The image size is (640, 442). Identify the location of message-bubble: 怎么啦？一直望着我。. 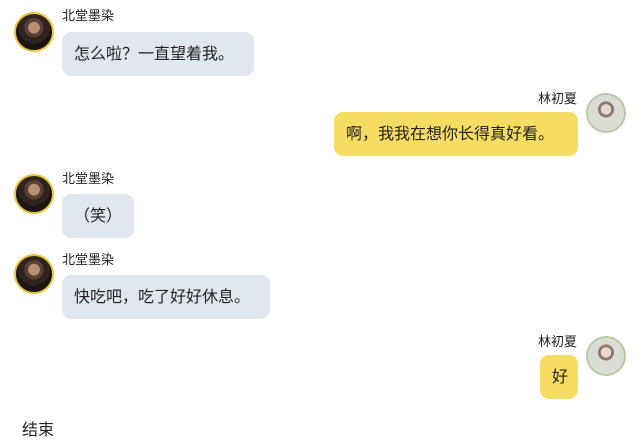
(158, 54).